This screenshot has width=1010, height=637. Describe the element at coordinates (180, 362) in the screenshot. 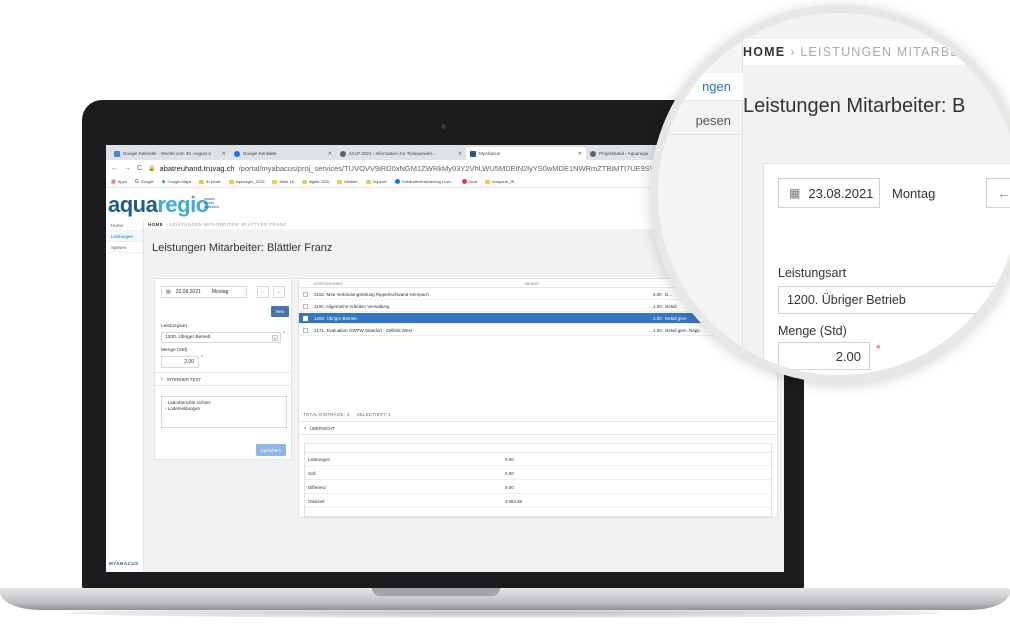

I see `menge-input: 2.00` at that location.